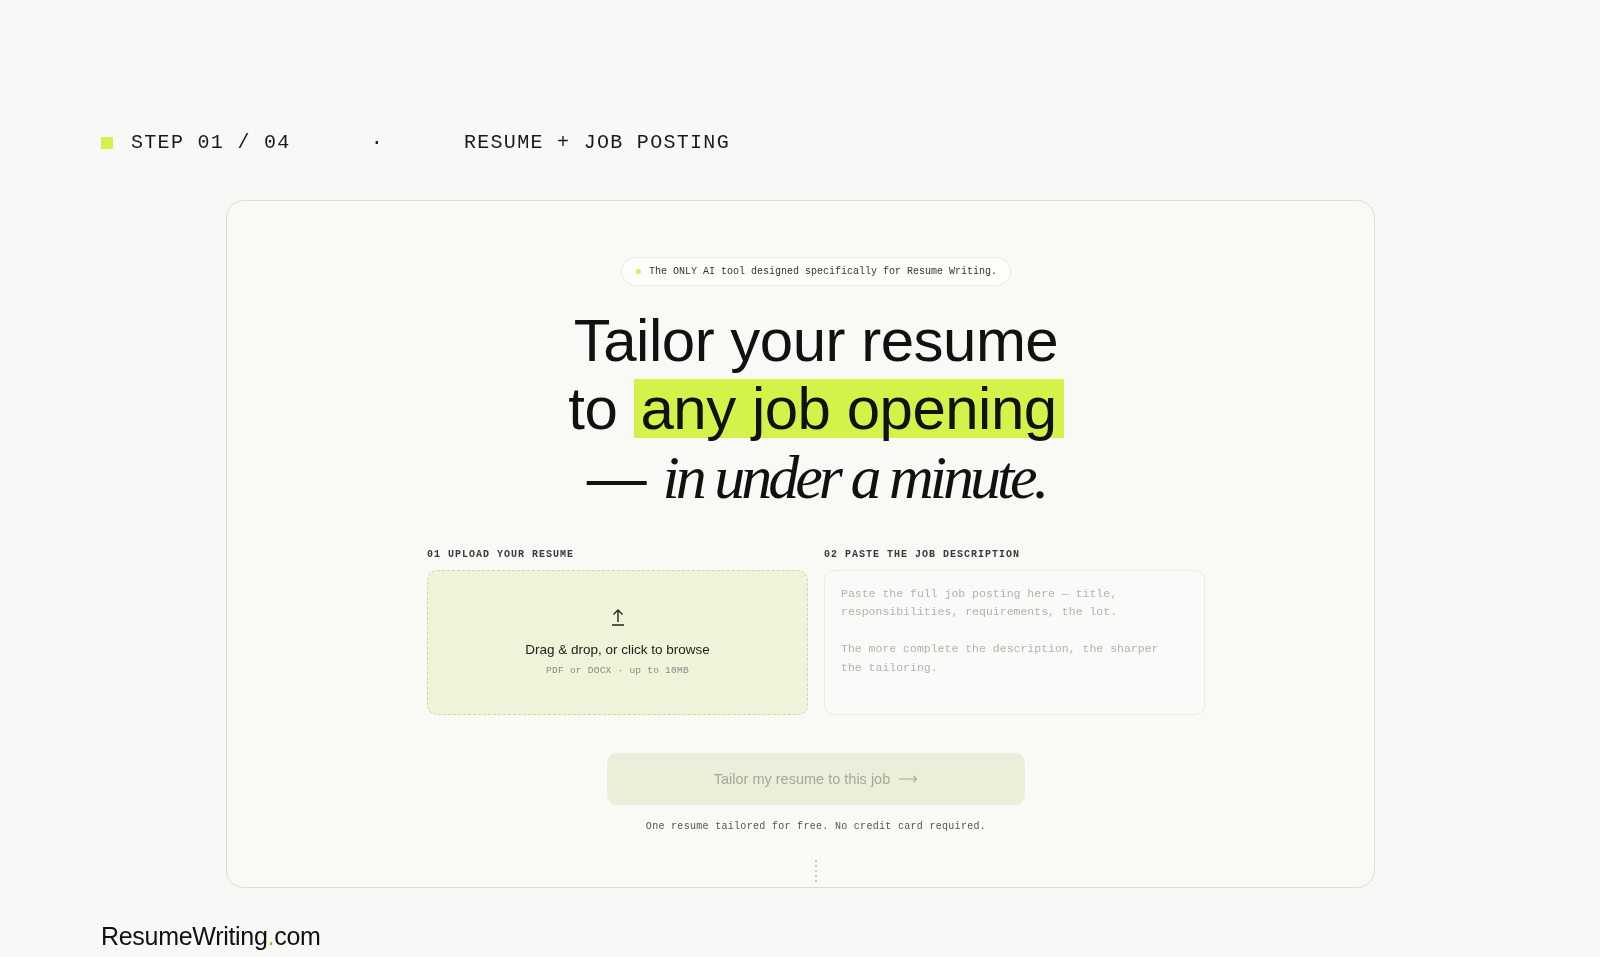 The width and height of the screenshot is (1600, 957). I want to click on upload-dropzone: Drag & drop, or click to browse PDF or DOCX · up to 10MB, so click(617, 642).